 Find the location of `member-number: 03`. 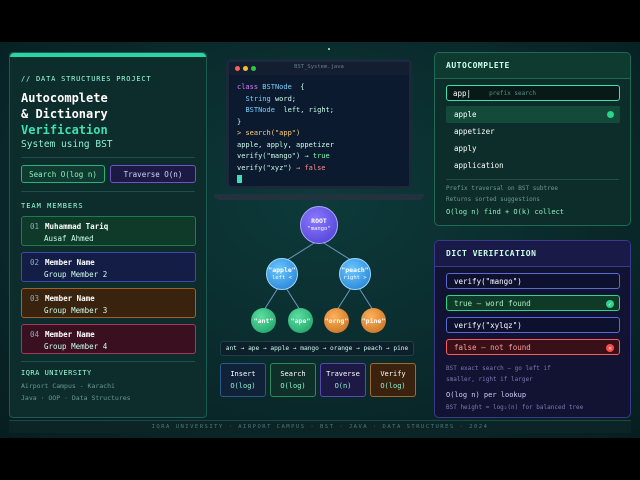

member-number: 03 is located at coordinates (35, 298).